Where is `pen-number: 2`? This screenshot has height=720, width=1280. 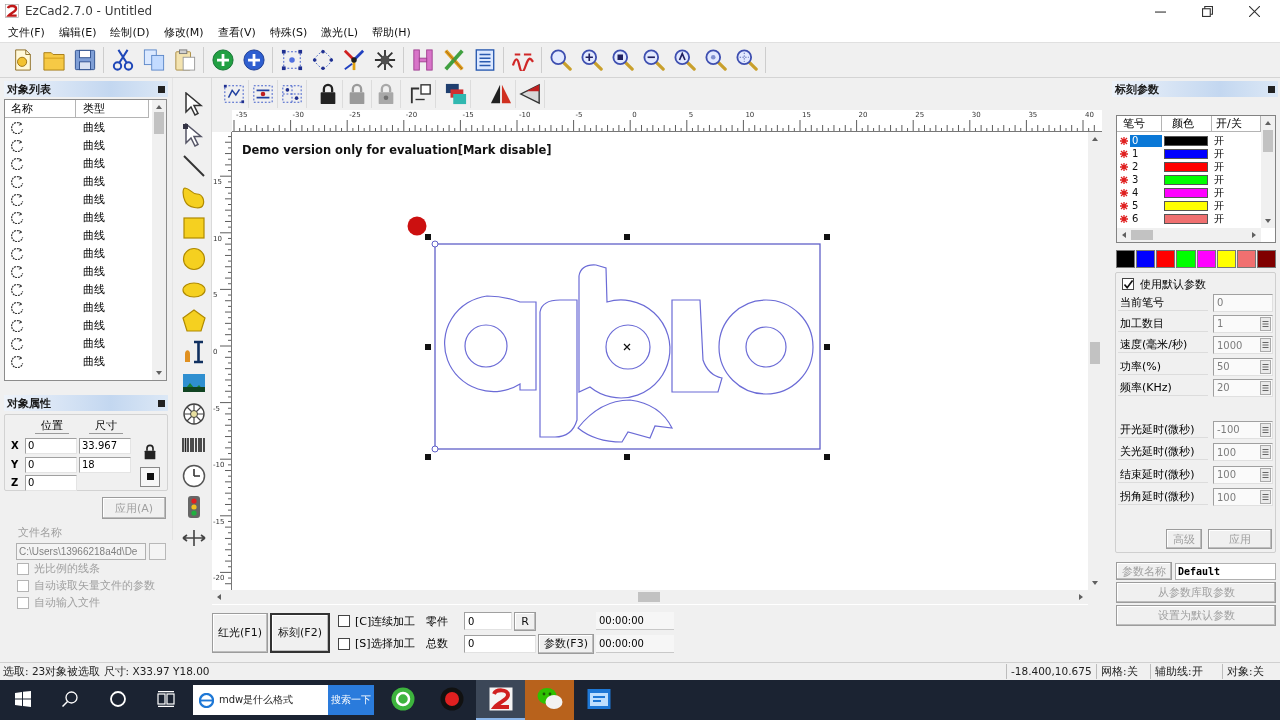
pen-number: 2 is located at coordinates (1146, 166).